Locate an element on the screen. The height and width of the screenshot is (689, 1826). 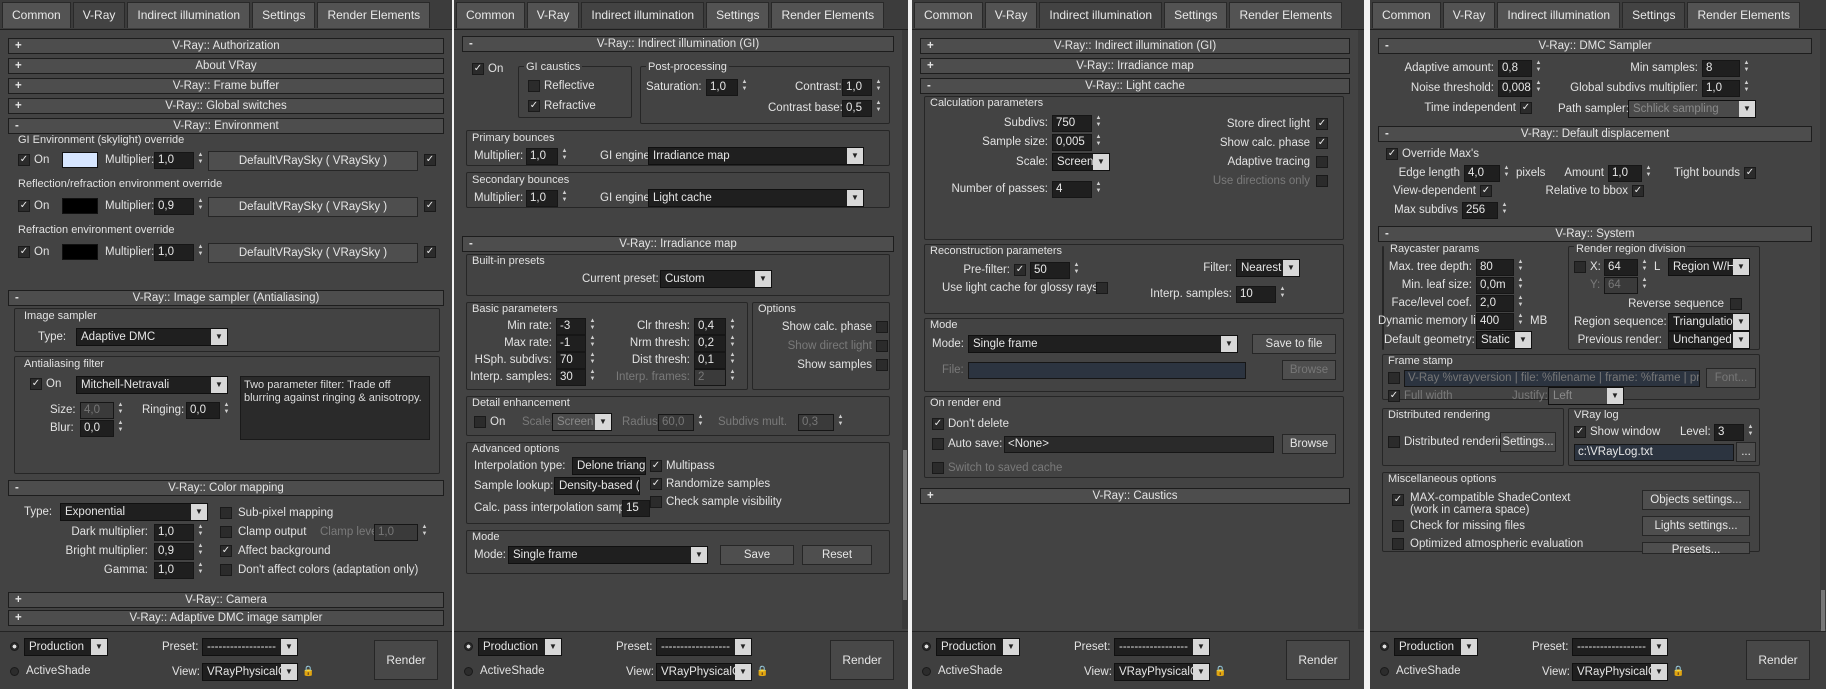
show-calc-phase-checkbox is located at coordinates (882, 327).